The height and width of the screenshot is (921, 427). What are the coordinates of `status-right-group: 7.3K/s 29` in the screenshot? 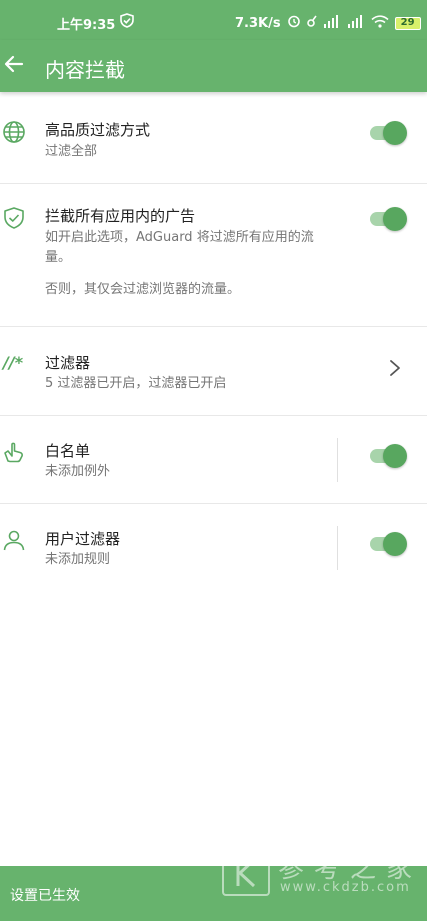 It's located at (328, 23).